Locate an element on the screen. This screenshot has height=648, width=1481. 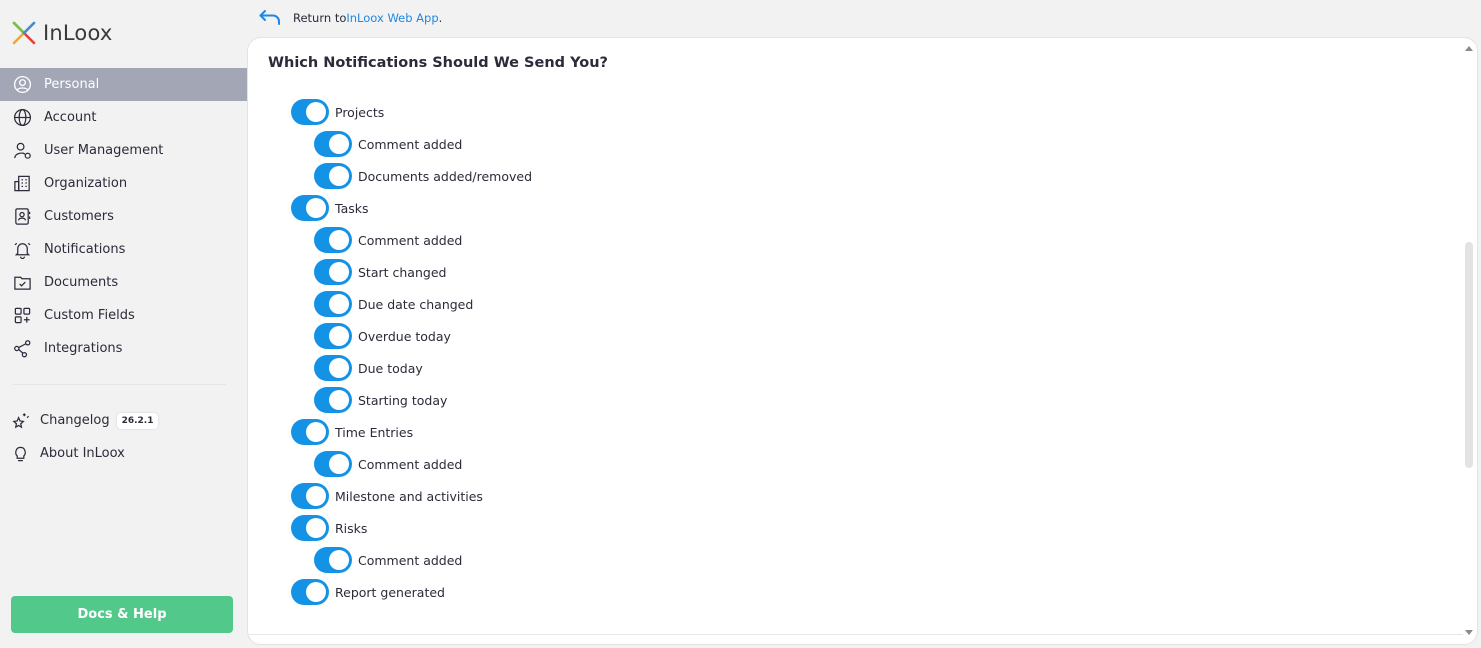
sidebar-item-user-management: User Management is located at coordinates (123, 150).